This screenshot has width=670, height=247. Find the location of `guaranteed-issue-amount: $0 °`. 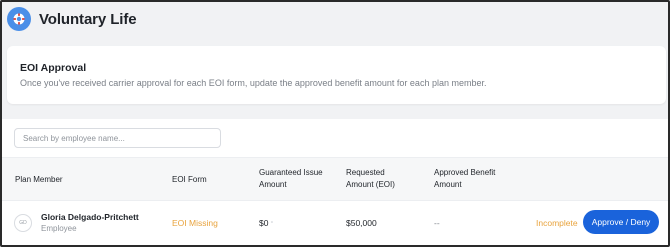

guaranteed-issue-amount: $0 ° is located at coordinates (266, 223).